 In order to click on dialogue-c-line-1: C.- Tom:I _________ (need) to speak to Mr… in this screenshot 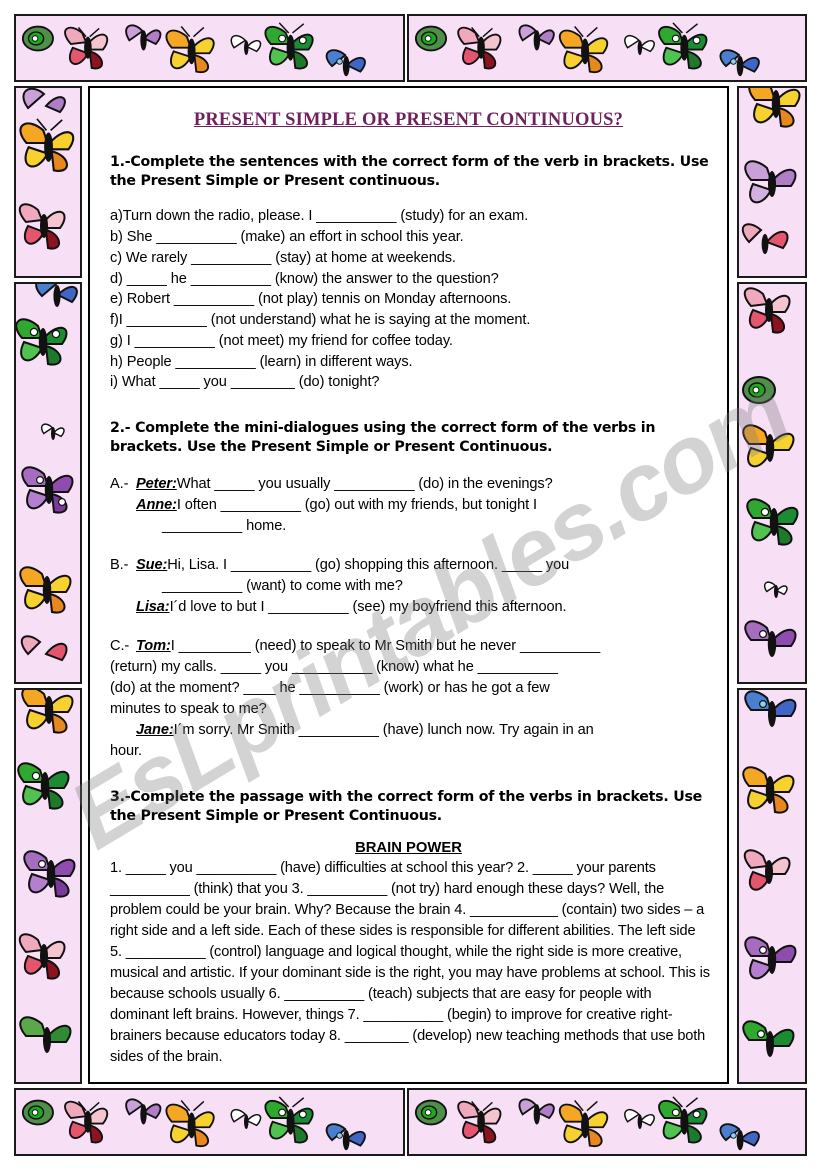, I will do `click(410, 646)`.